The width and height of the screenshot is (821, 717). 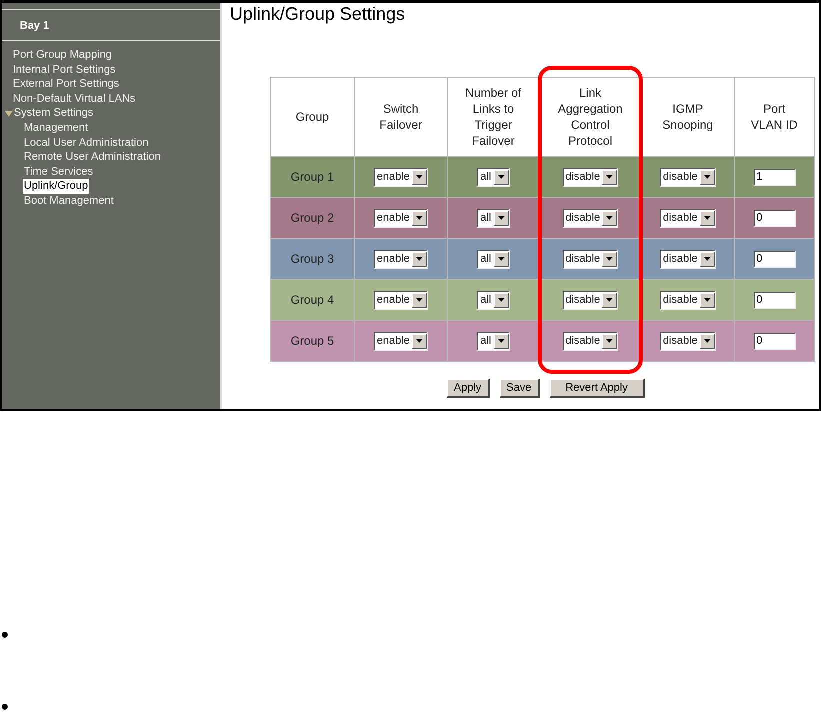 What do you see at coordinates (597, 388) in the screenshot?
I see `revert-button: Revert Apply` at bounding box center [597, 388].